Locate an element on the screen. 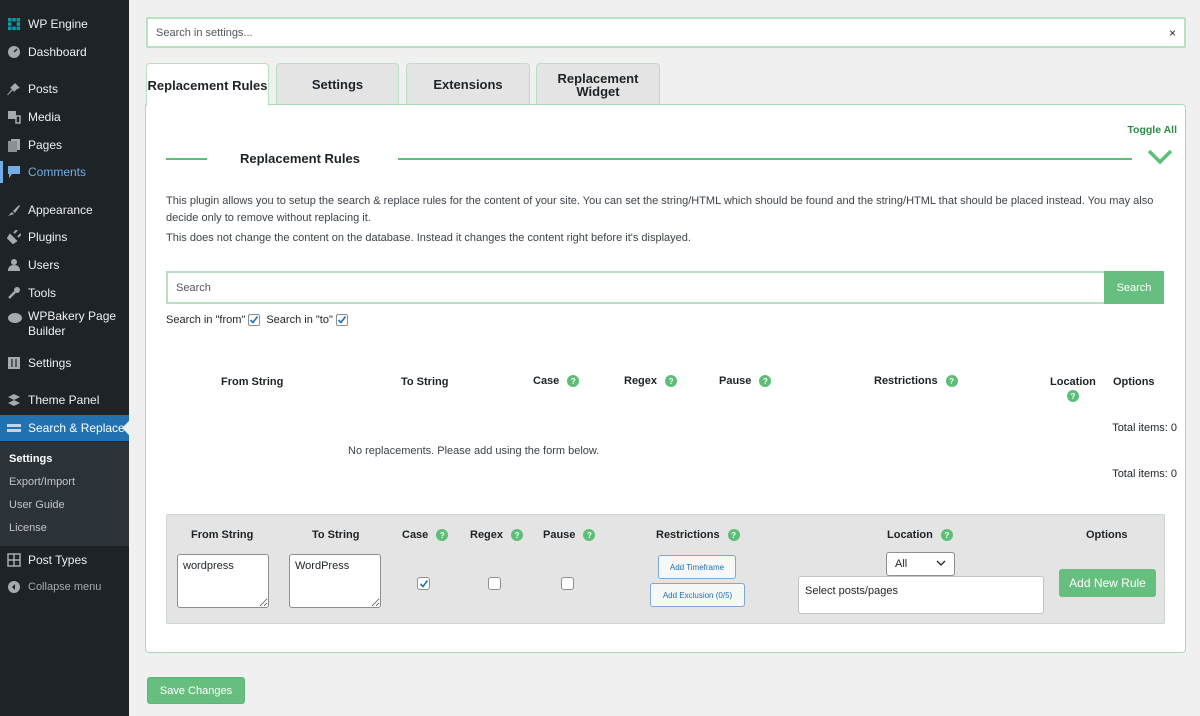  rule-search-input is located at coordinates (633, 287).